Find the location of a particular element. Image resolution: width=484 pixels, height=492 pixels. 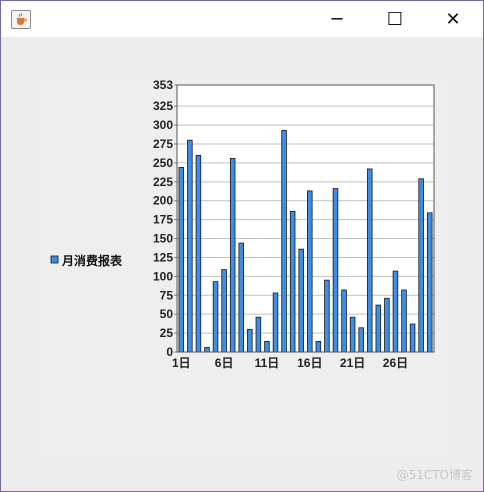

x-tick-label: 16日 is located at coordinates (309, 363).